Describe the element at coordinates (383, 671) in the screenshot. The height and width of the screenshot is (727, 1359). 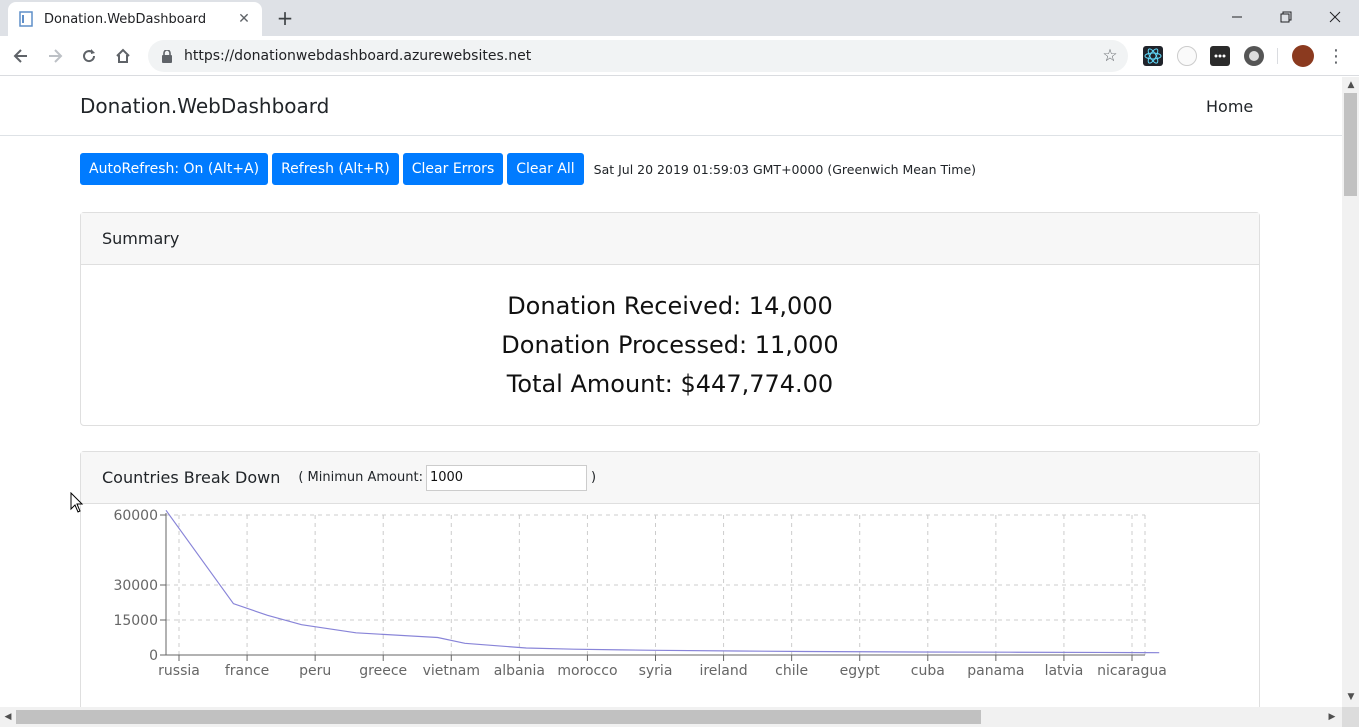
I see `x-tick-label: greece` at that location.